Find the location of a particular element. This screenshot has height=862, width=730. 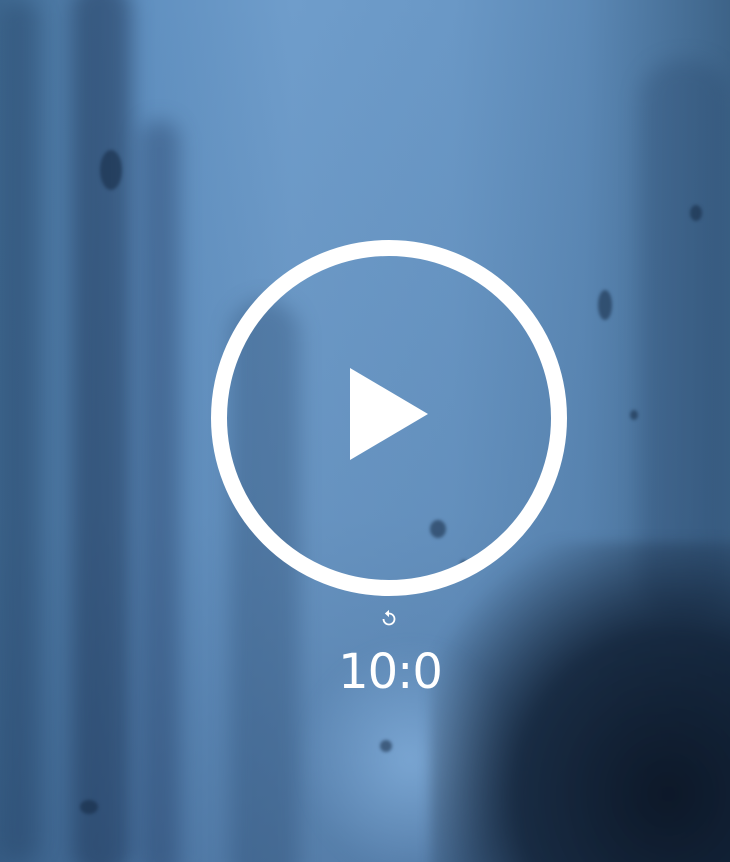

countdown-timer: 10:0 is located at coordinates (390, 672).